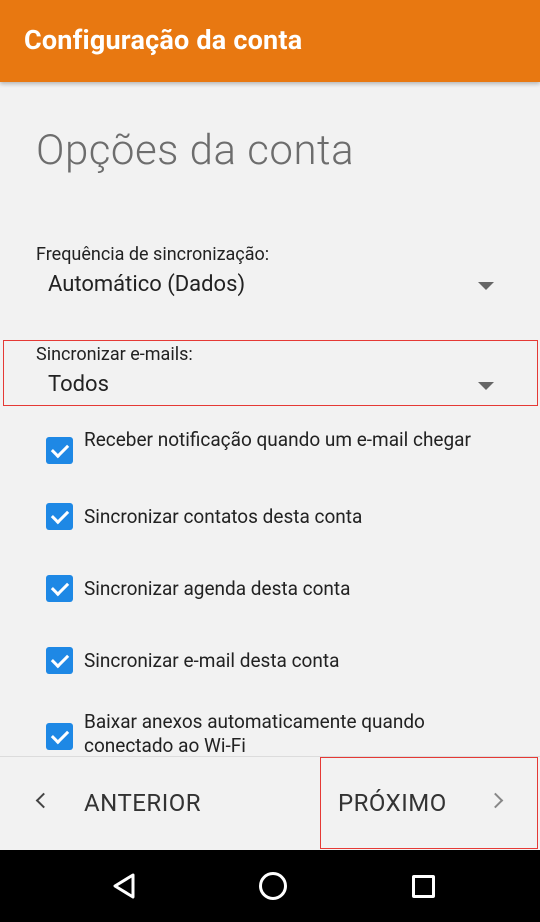 This screenshot has width=540, height=922. What do you see at coordinates (143, 803) in the screenshot?
I see `previous-button-label: ANTERIOR` at bounding box center [143, 803].